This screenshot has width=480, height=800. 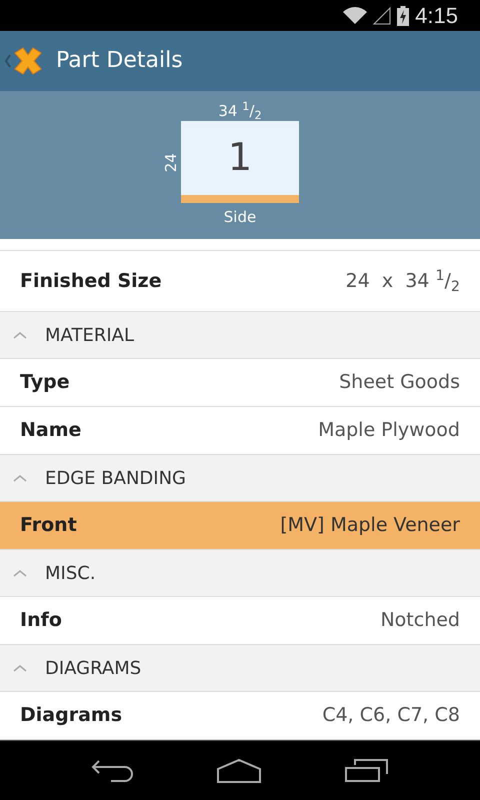 I want to click on signal-icon, so click(x=382, y=15).